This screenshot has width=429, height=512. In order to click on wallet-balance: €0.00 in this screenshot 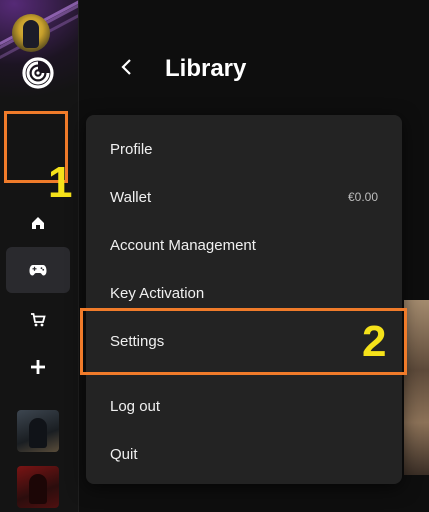, I will do `click(362, 197)`.